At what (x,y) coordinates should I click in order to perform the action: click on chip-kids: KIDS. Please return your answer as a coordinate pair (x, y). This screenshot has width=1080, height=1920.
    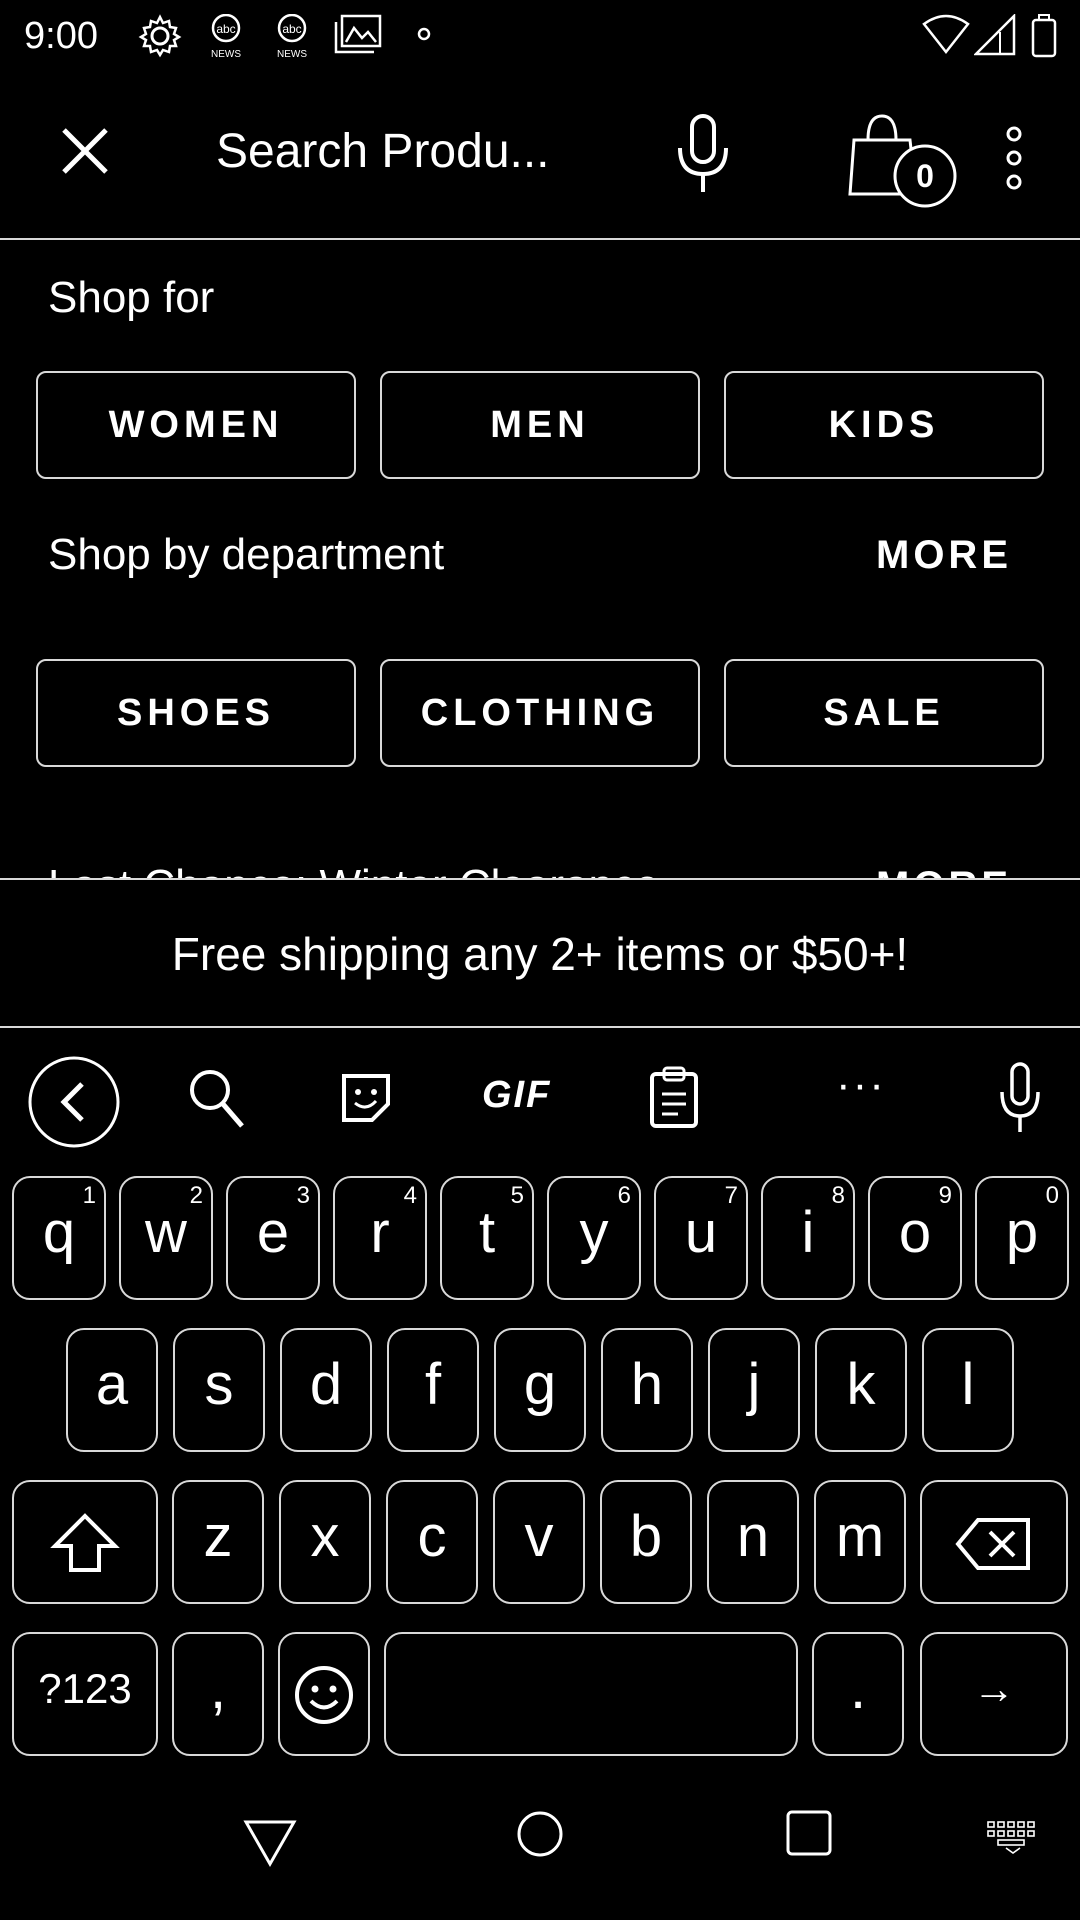
    Looking at the image, I should click on (884, 425).